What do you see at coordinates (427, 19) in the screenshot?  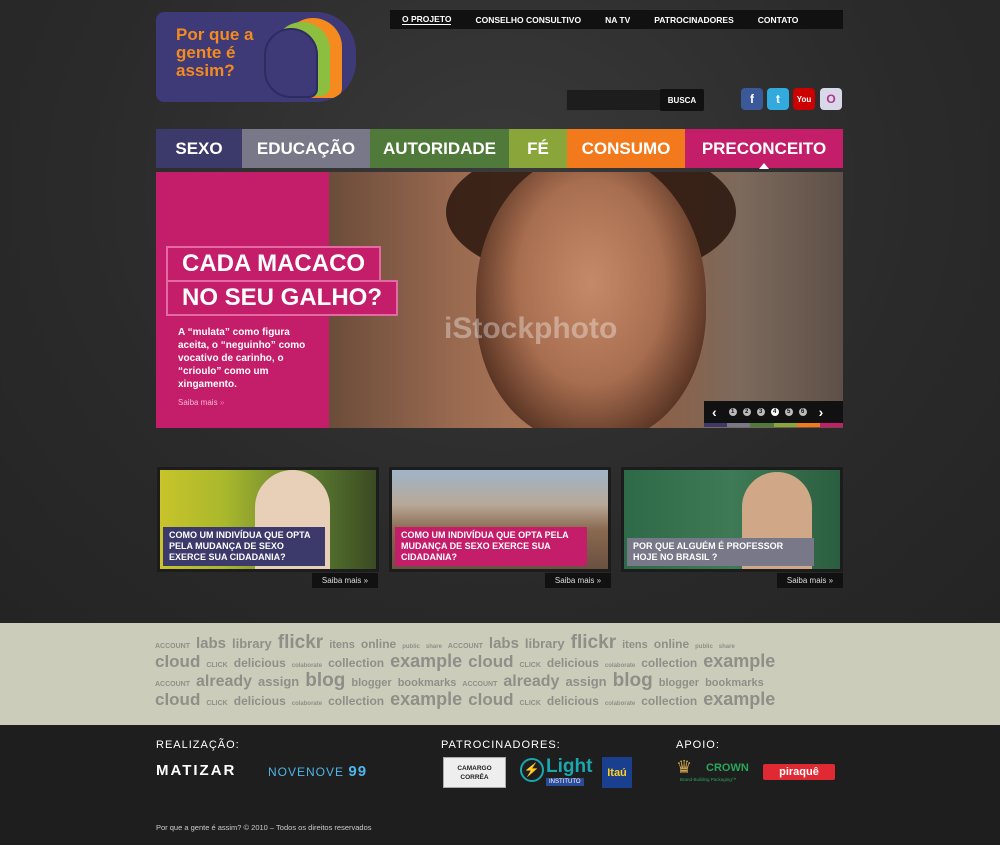 I see `nav-o-projeto: O PROJETO` at bounding box center [427, 19].